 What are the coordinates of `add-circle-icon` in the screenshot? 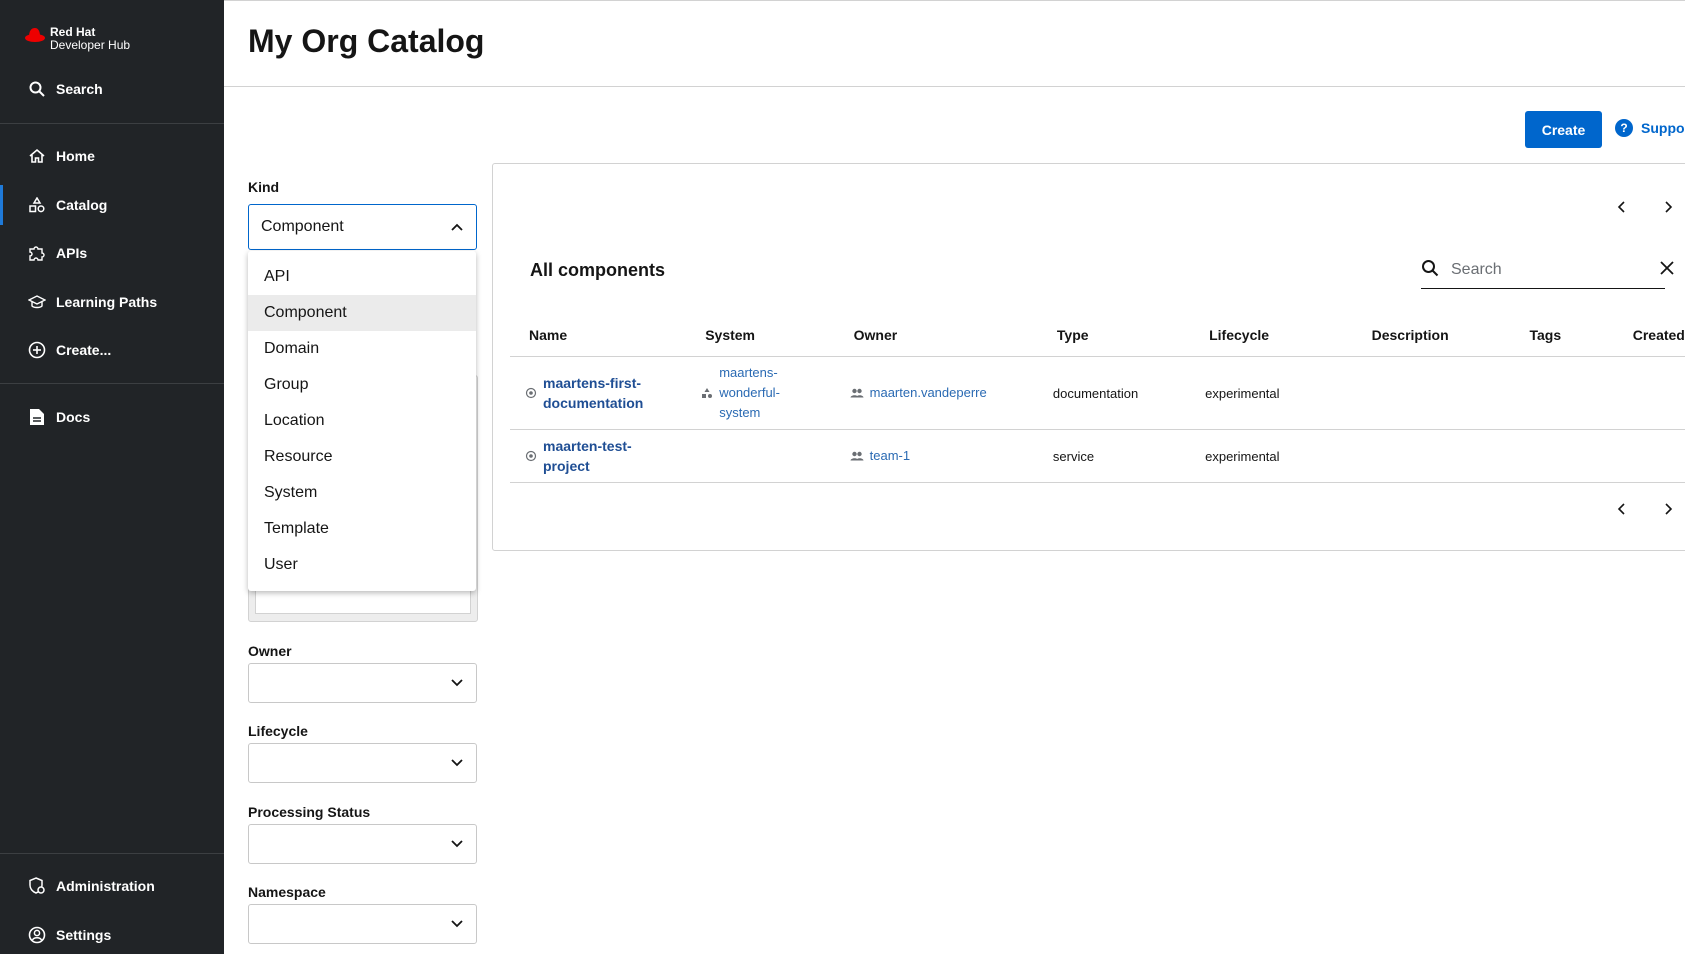 It's located at (37, 350).